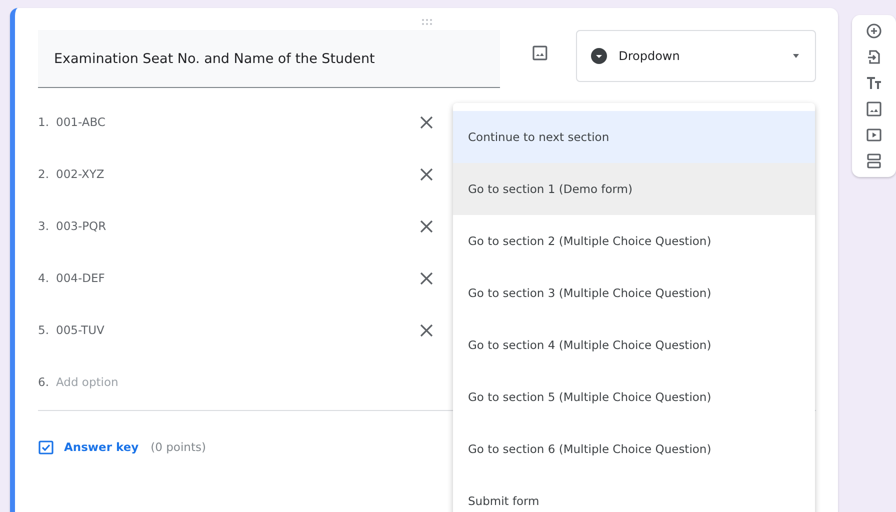 The image size is (896, 512). I want to click on question-title-field: Examination Seat No. and Name of the Student, so click(269, 59).